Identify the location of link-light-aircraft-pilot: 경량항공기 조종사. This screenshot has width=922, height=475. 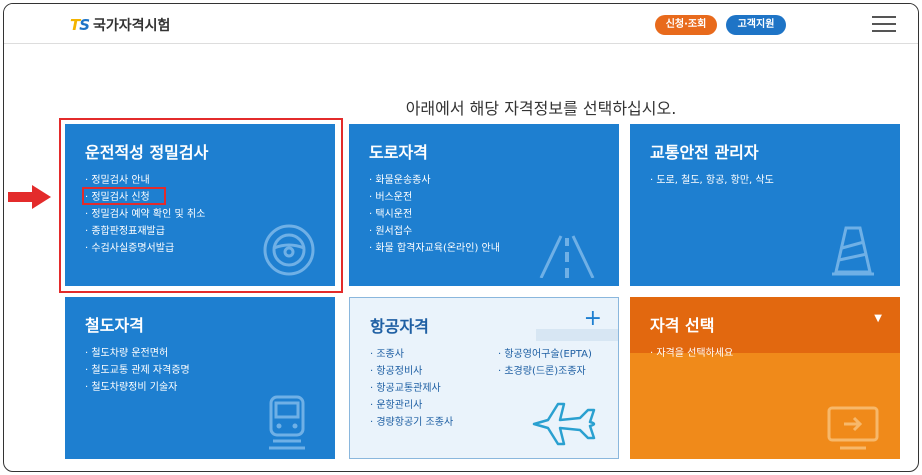
(411, 422).